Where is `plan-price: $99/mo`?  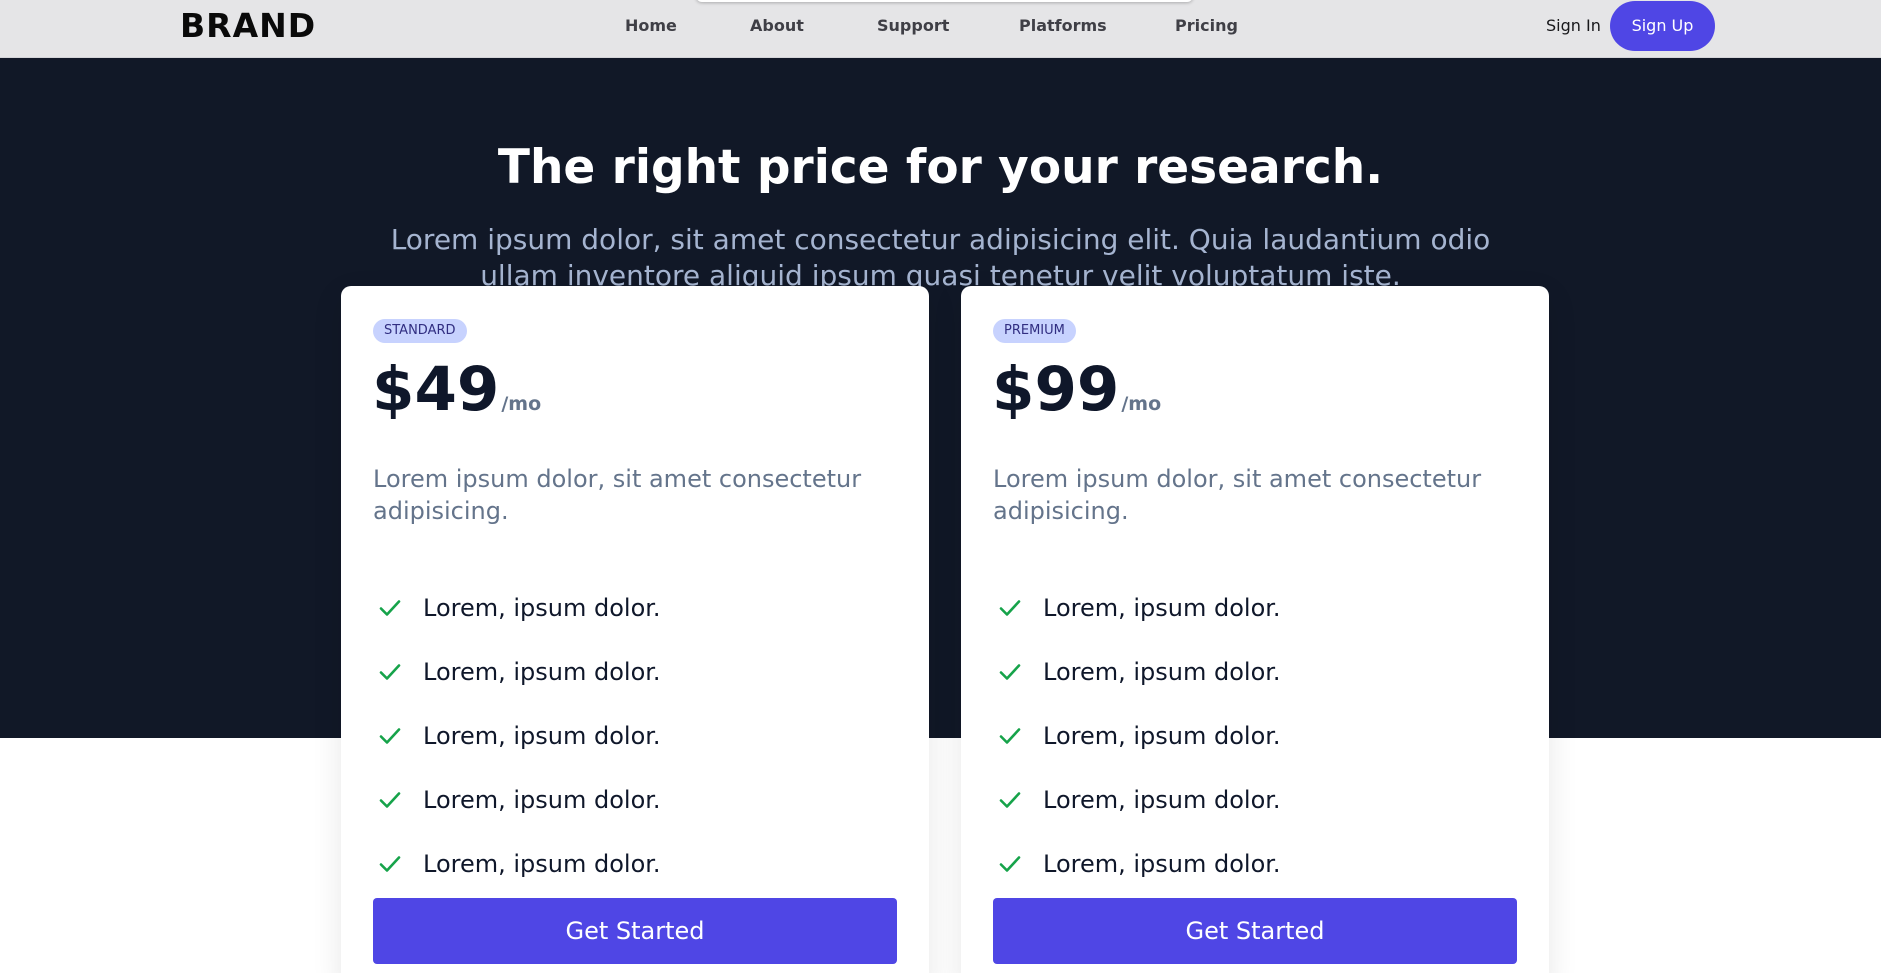
plan-price: $99/mo is located at coordinates (1076, 397).